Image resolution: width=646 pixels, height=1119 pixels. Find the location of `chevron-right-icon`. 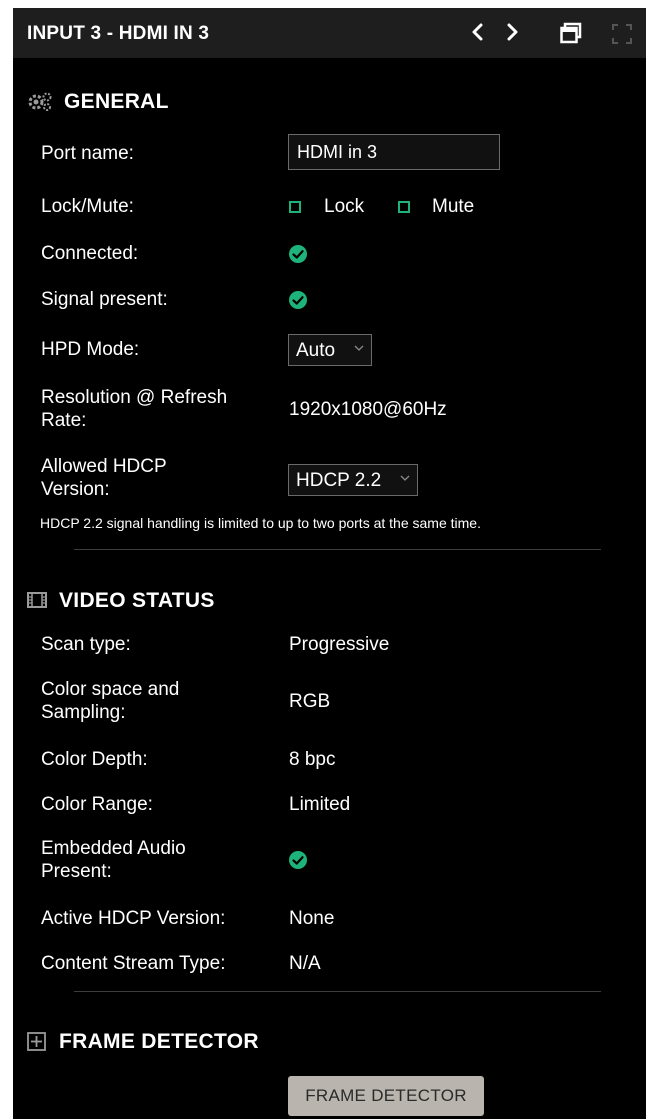

chevron-right-icon is located at coordinates (512, 32).